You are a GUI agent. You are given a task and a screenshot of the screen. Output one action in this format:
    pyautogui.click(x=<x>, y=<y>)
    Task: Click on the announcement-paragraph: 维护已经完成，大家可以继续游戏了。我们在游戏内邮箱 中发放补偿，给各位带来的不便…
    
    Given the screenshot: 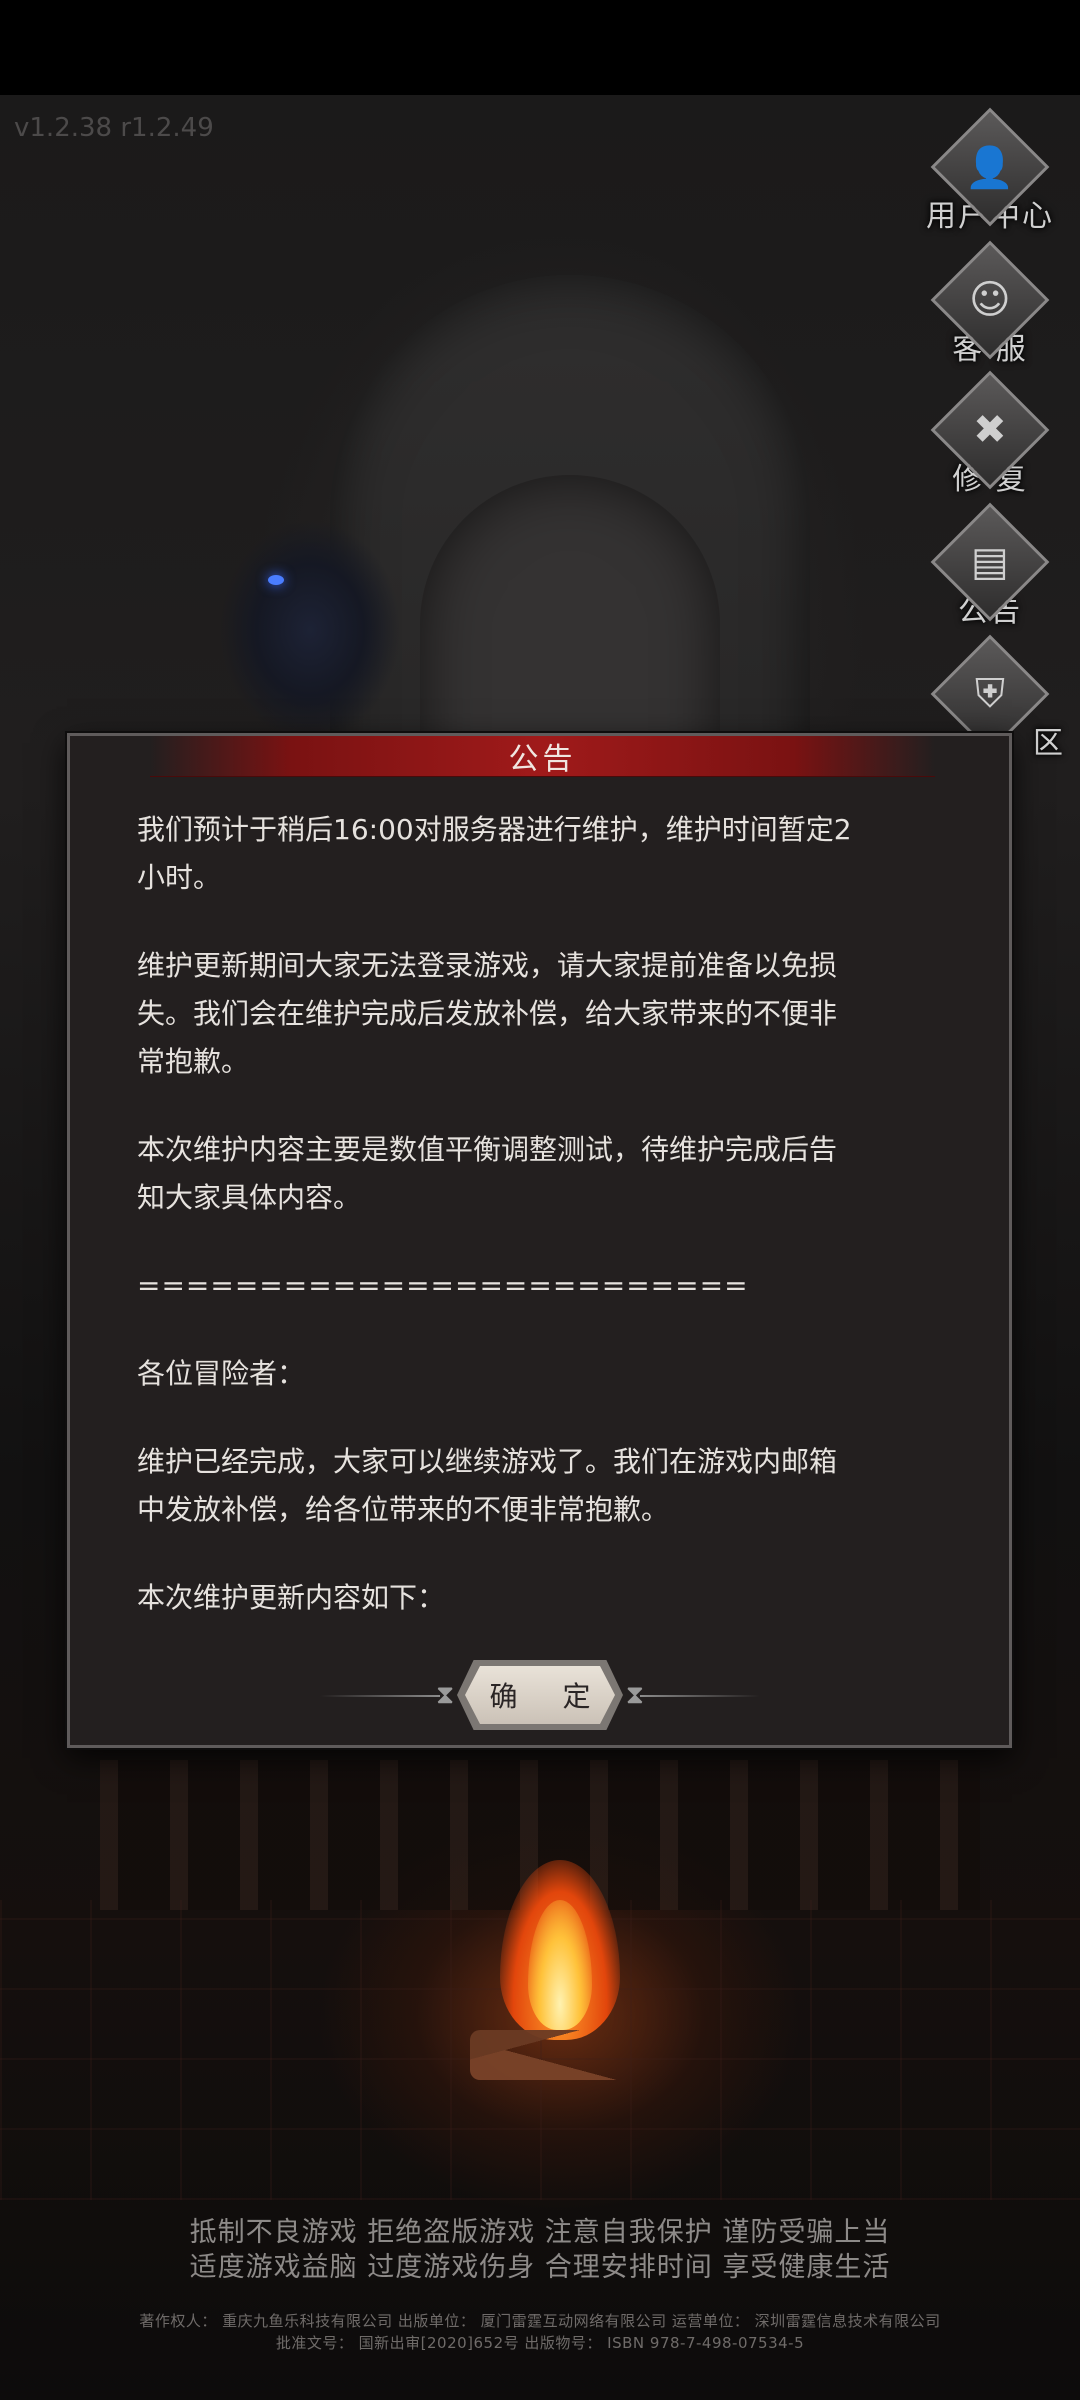 What is the action you would take?
    pyautogui.click(x=487, y=1485)
    